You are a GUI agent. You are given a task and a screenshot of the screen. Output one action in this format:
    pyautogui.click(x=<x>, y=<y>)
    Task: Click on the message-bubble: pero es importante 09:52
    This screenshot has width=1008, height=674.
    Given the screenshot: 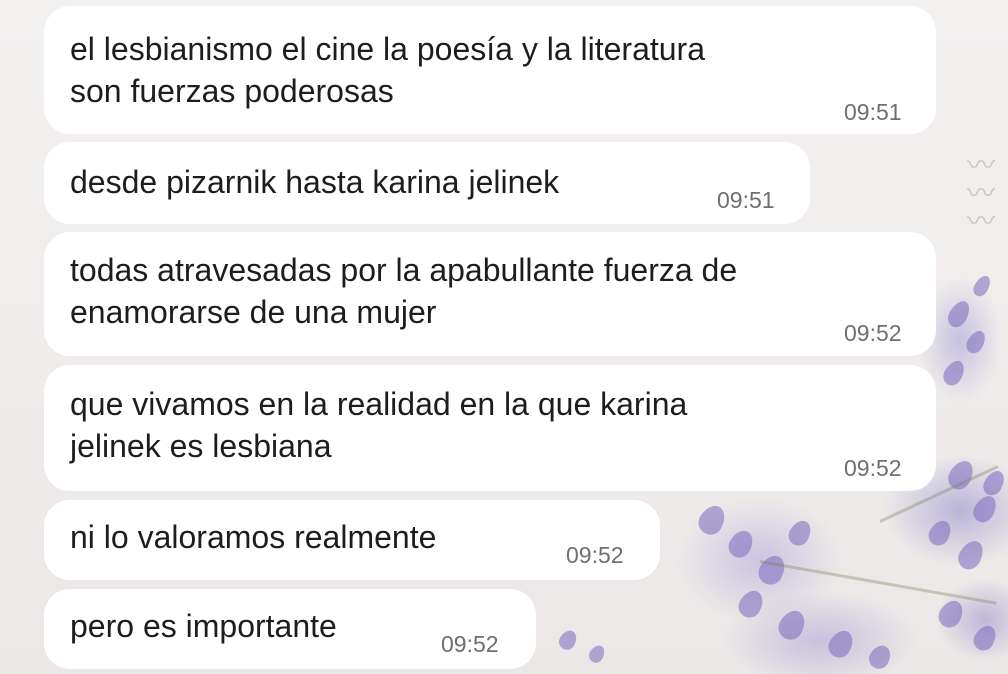 What is the action you would take?
    pyautogui.click(x=290, y=629)
    